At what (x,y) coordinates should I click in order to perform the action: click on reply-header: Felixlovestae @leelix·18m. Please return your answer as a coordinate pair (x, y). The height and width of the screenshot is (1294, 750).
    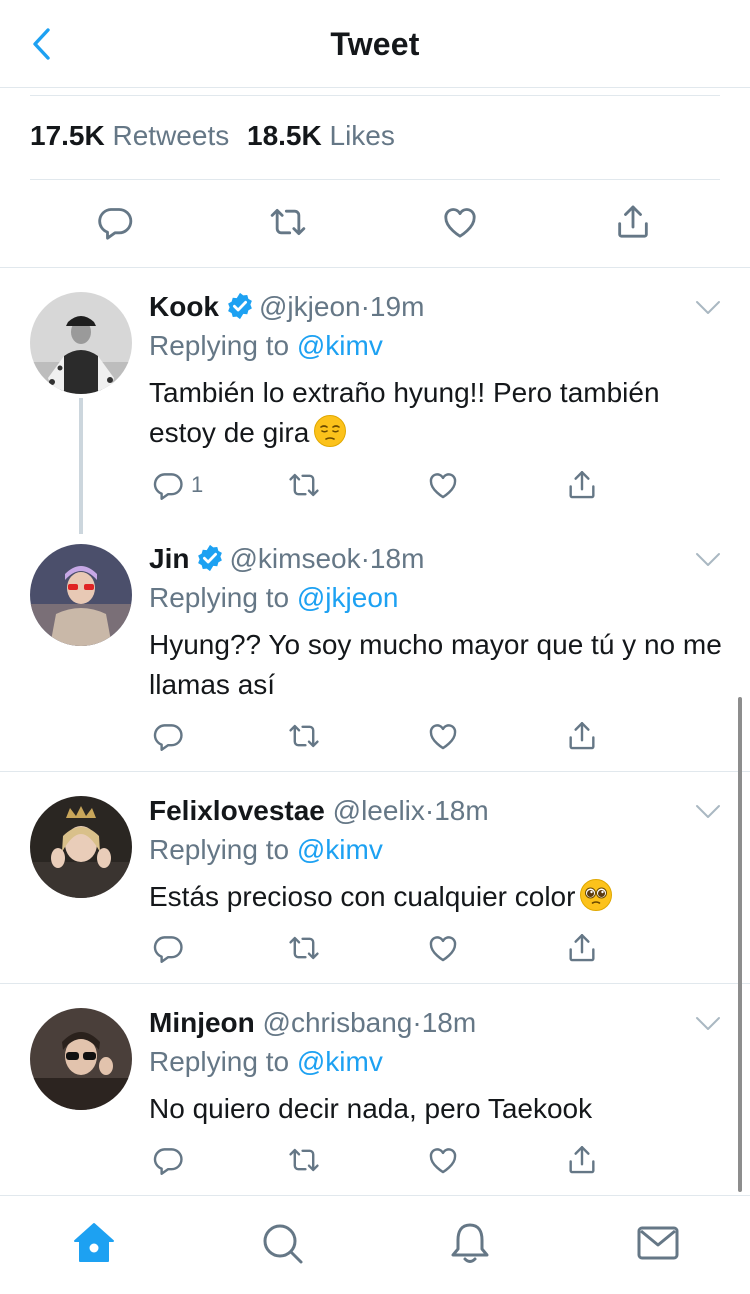
    Looking at the image, I should click on (319, 811).